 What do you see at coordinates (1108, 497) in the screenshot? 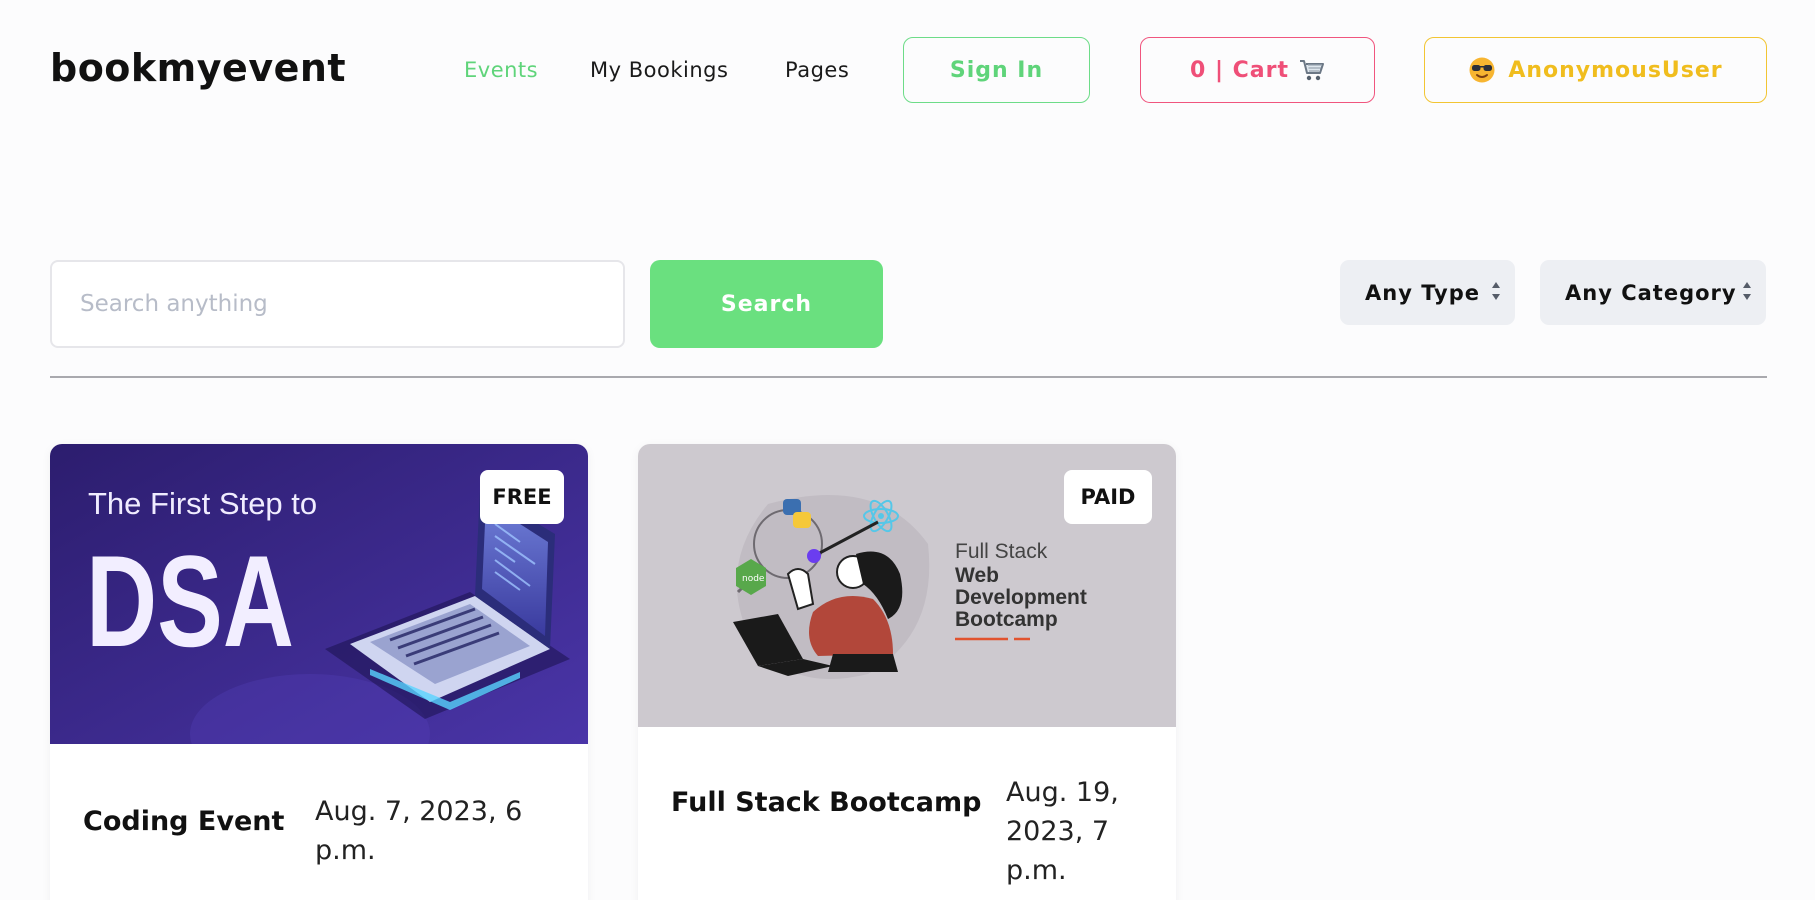
I see `price-badge: PAID` at bounding box center [1108, 497].